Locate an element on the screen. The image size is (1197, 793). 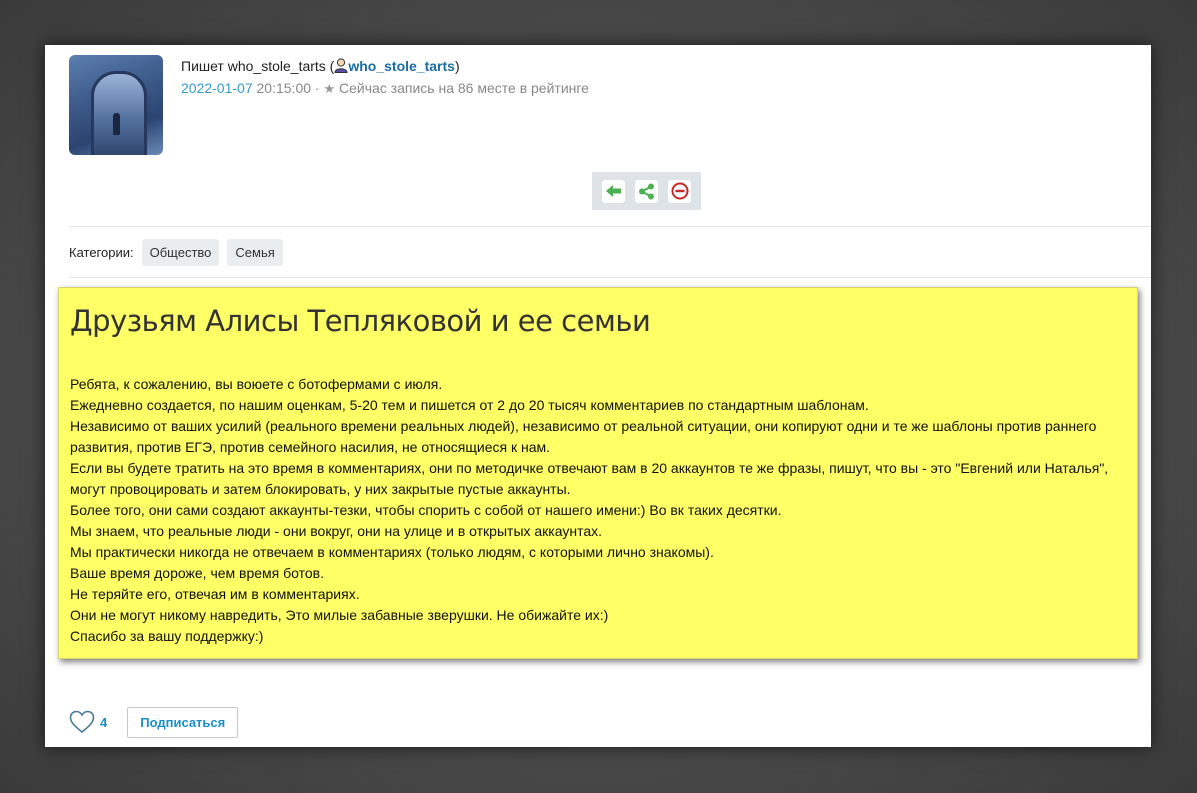
heart-icon is located at coordinates (82, 722).